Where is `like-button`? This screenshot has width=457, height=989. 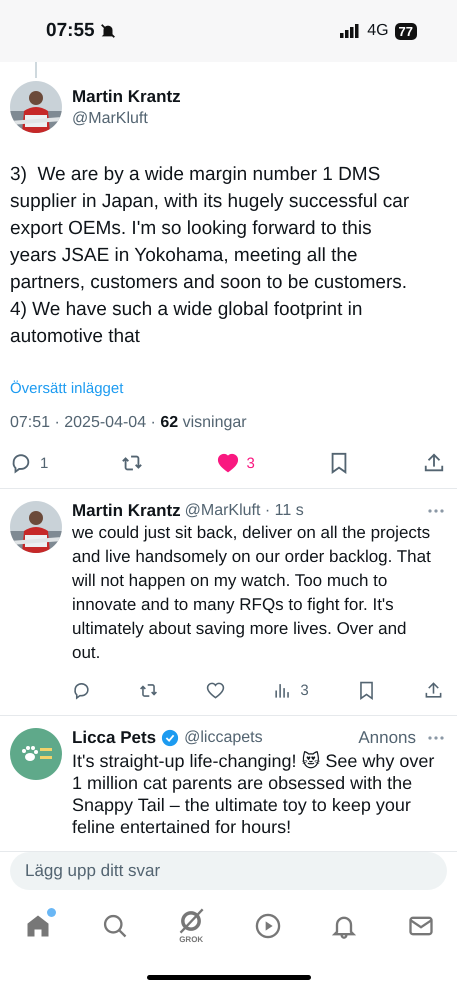 like-button is located at coordinates (216, 690).